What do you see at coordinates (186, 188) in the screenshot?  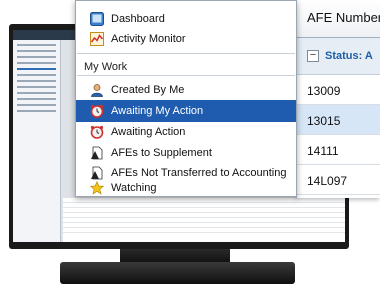 I see `menu-item-watching: Watching` at bounding box center [186, 188].